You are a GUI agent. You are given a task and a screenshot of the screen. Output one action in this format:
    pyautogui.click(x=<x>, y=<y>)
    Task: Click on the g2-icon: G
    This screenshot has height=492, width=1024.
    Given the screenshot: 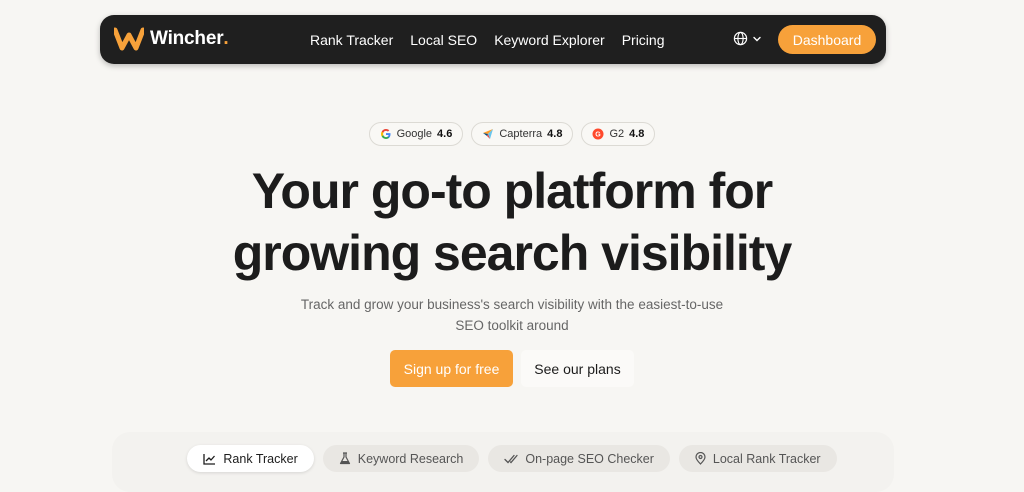 What is the action you would take?
    pyautogui.click(x=598, y=134)
    